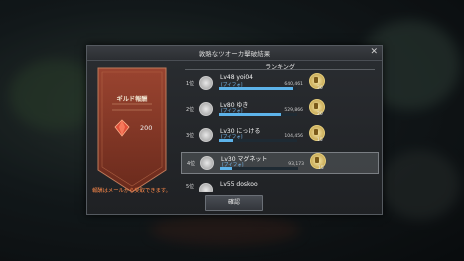 The image size is (464, 261). Describe the element at coordinates (279, 109) in the screenshot. I see `ranking-row: 2位 Lv80 ゆき [ブイフォ] 529,866 20` at that location.